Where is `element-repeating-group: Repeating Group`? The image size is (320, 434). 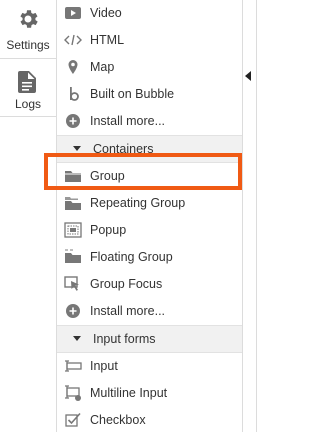
element-repeating-group: Repeating Group is located at coordinates (149, 203).